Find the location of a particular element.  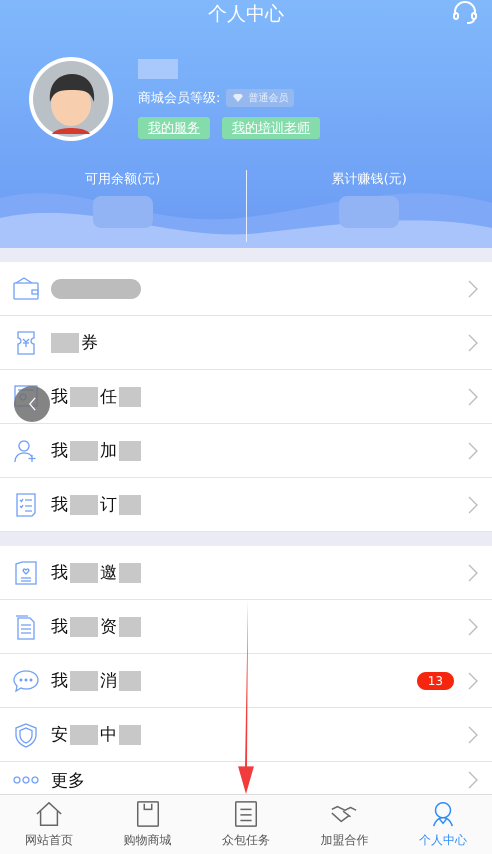

menu-row: 我 消 13 is located at coordinates (246, 681).